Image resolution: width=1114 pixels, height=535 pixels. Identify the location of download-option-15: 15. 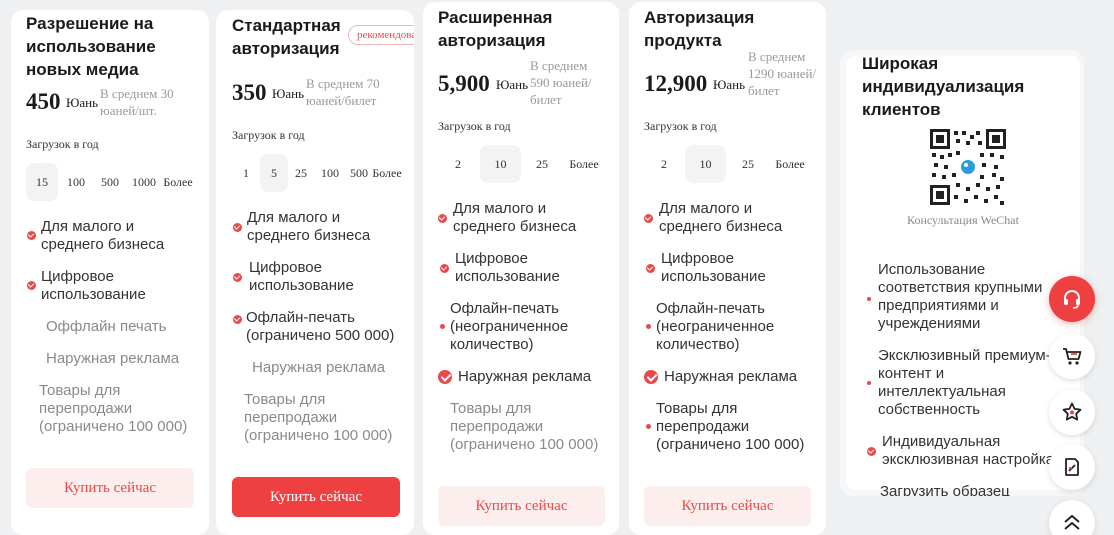
(42, 182).